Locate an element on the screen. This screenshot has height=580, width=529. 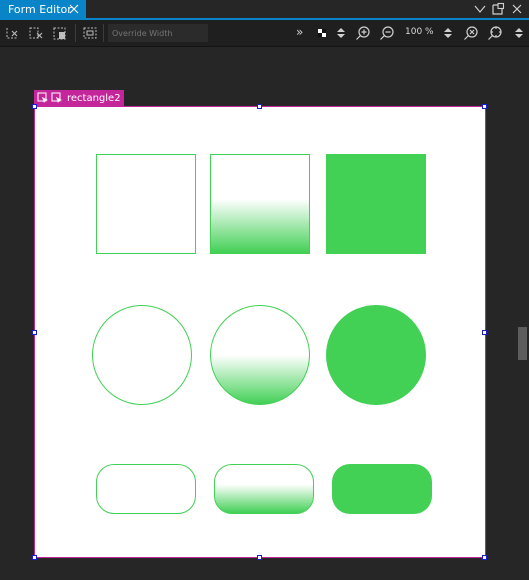
shape-rounded-rectangle-filled is located at coordinates (382, 489).